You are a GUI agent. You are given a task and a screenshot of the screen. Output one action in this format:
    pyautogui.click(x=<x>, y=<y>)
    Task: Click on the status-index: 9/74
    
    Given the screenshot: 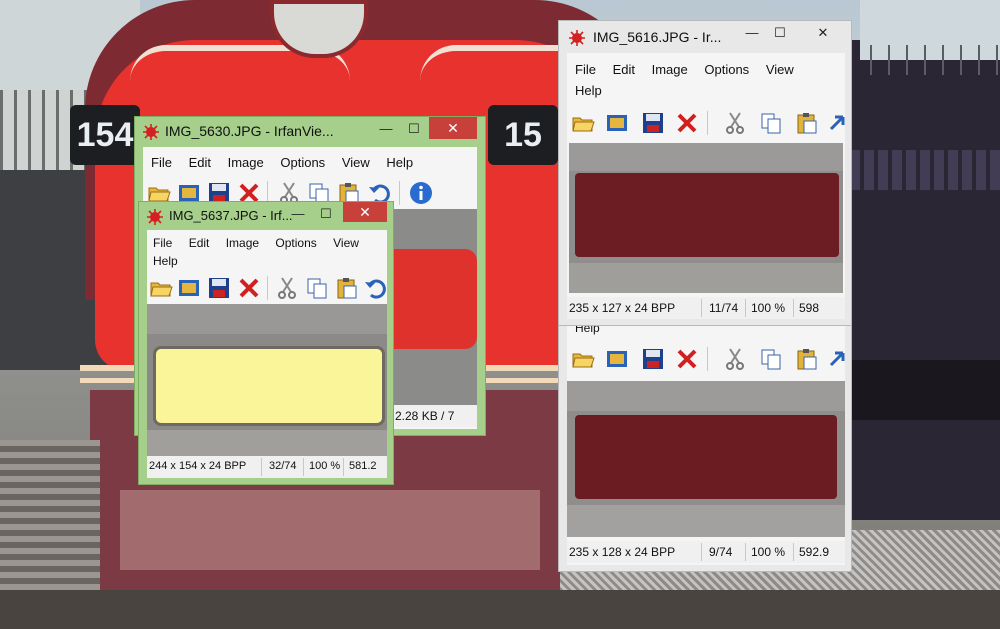 What is the action you would take?
    pyautogui.click(x=721, y=552)
    